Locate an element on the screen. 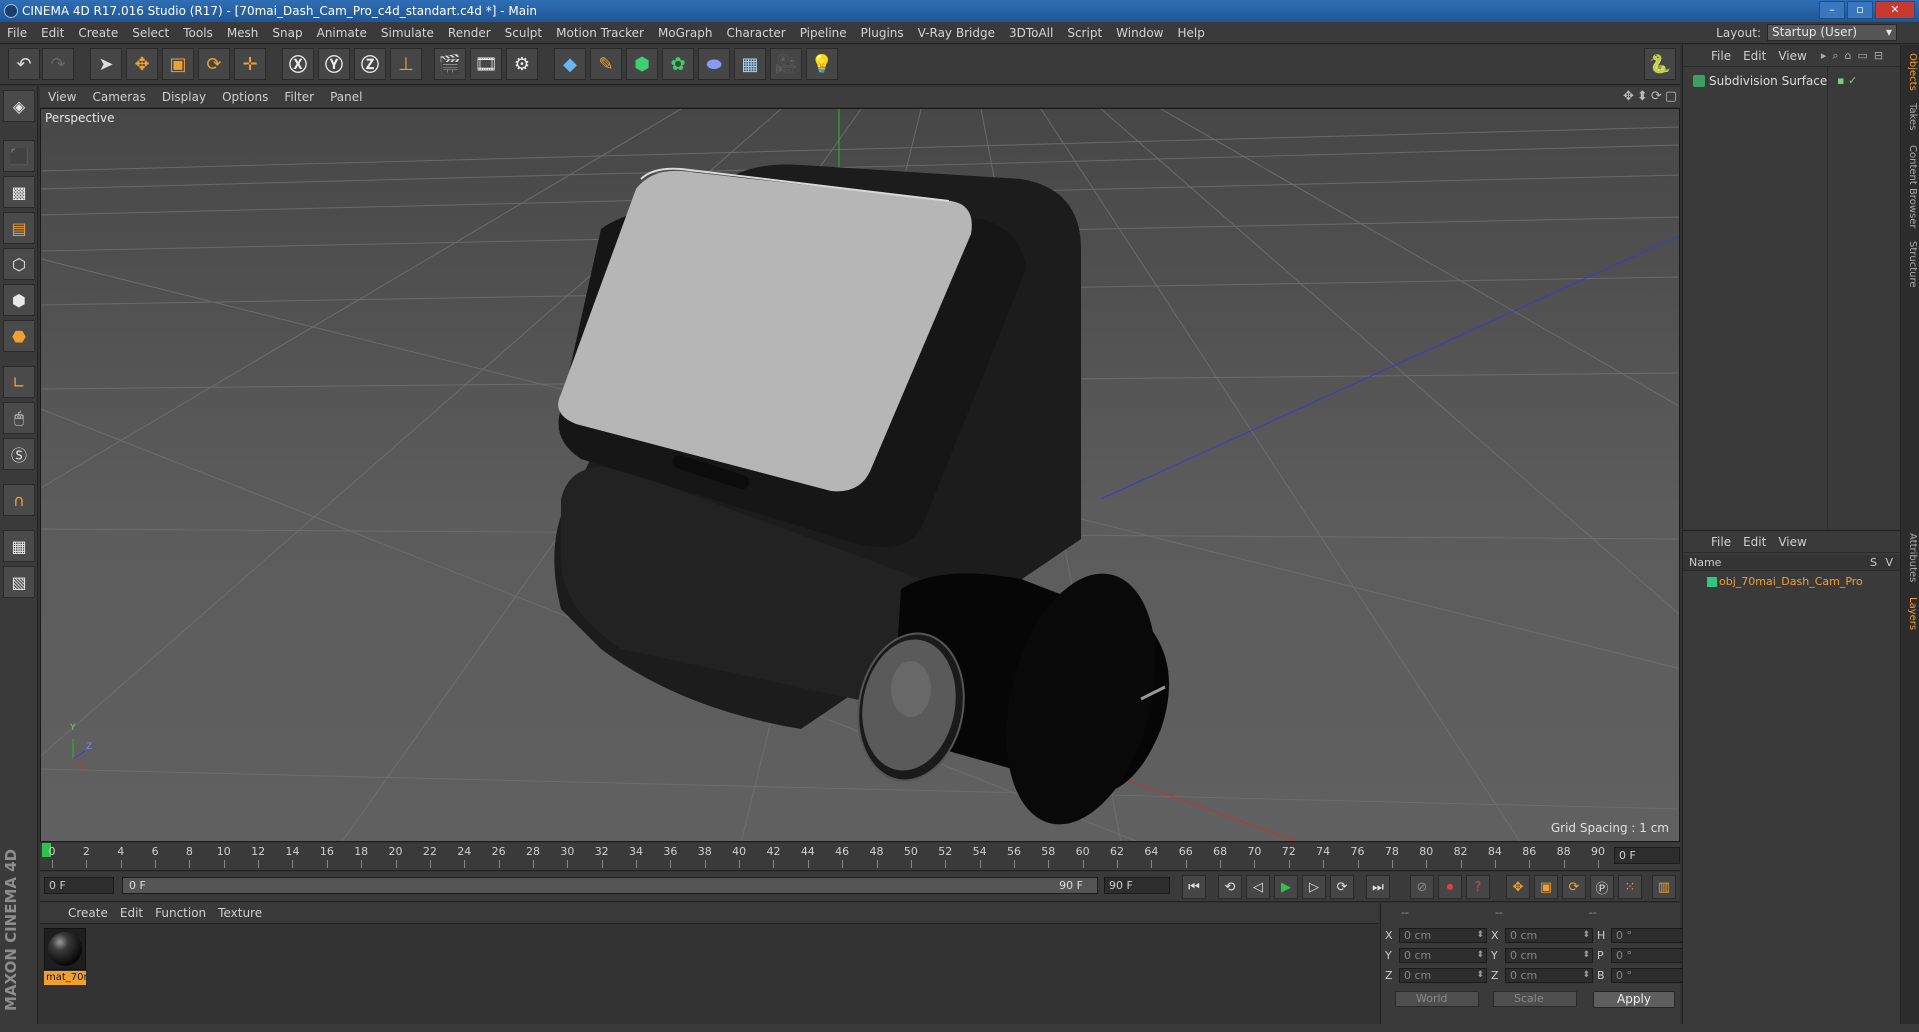  menu-mesh: Mesh is located at coordinates (243, 33).